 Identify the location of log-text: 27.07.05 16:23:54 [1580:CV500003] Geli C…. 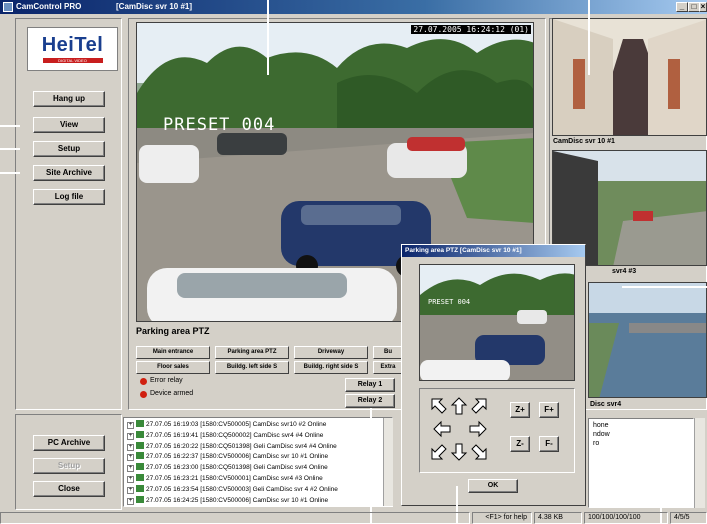
(242, 489).